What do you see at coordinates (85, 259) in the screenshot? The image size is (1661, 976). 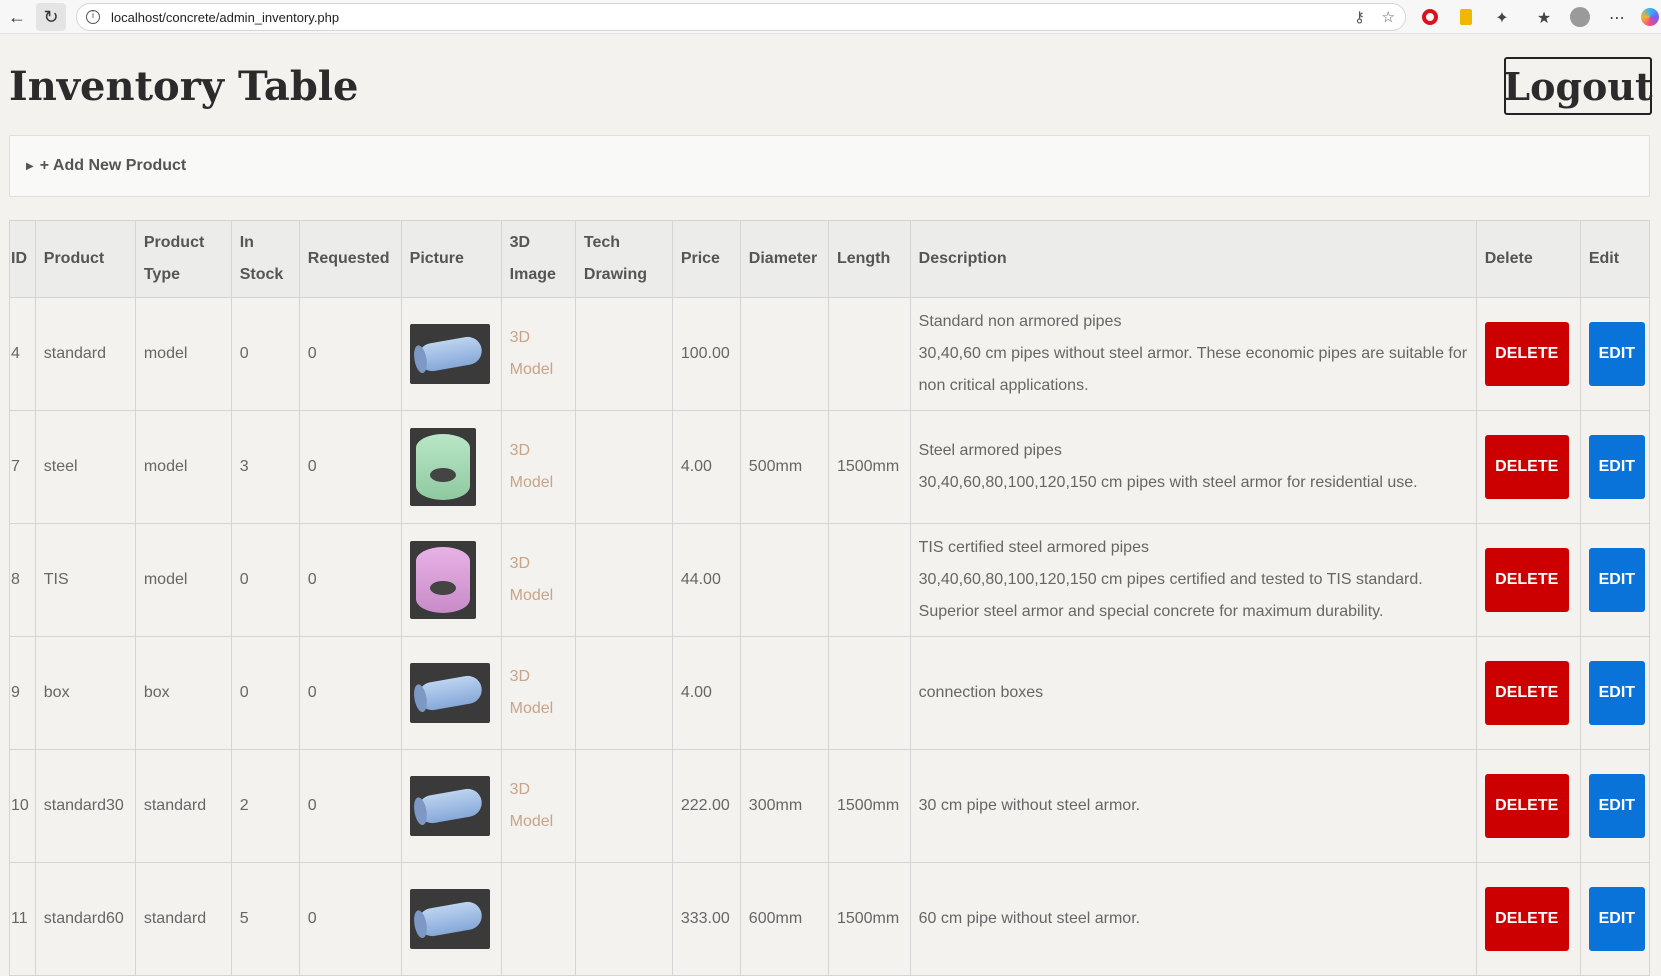 I see `col-product: Product` at bounding box center [85, 259].